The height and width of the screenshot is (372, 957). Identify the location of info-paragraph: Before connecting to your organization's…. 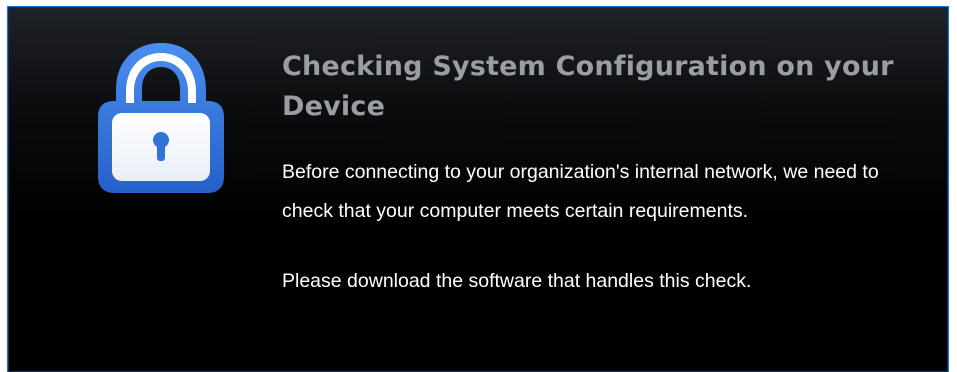
(580, 191).